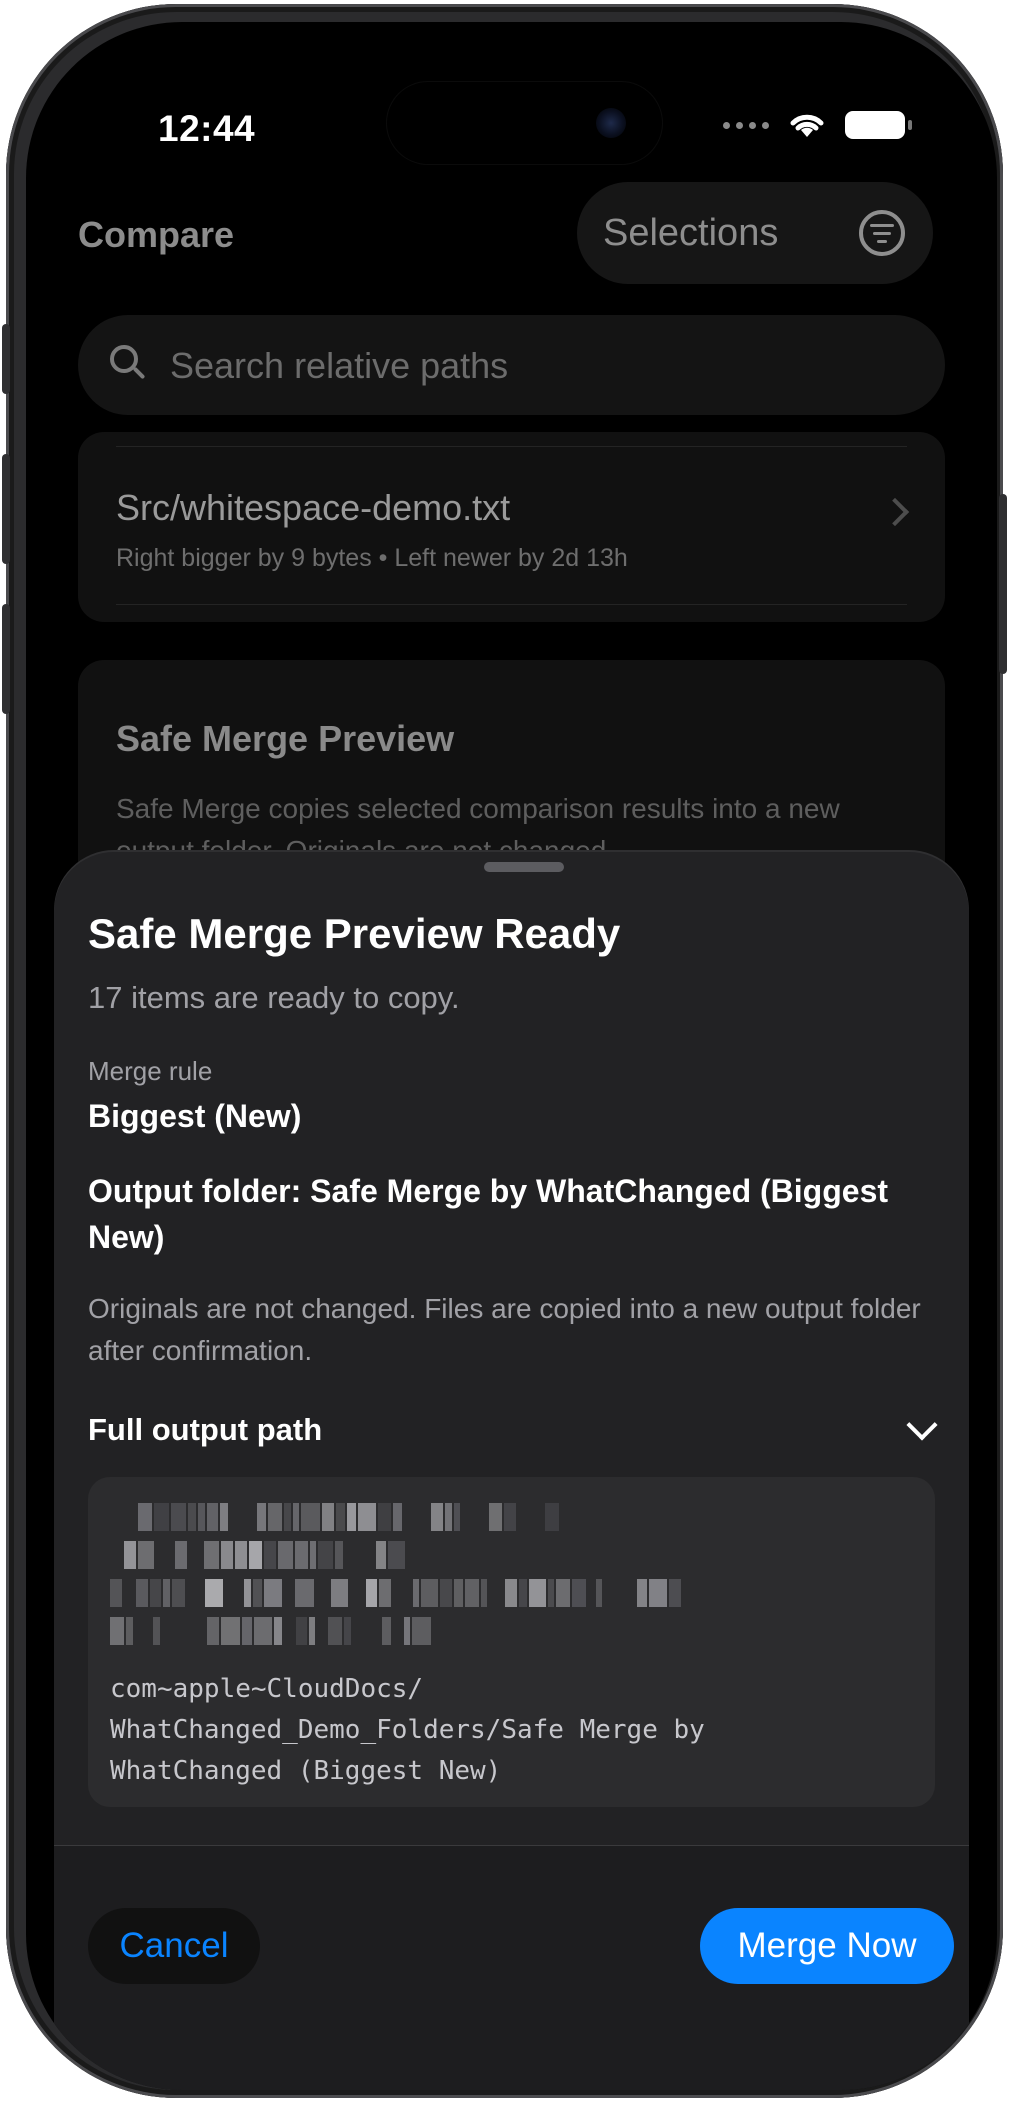  I want to click on chevron-down-icon, so click(922, 1425).